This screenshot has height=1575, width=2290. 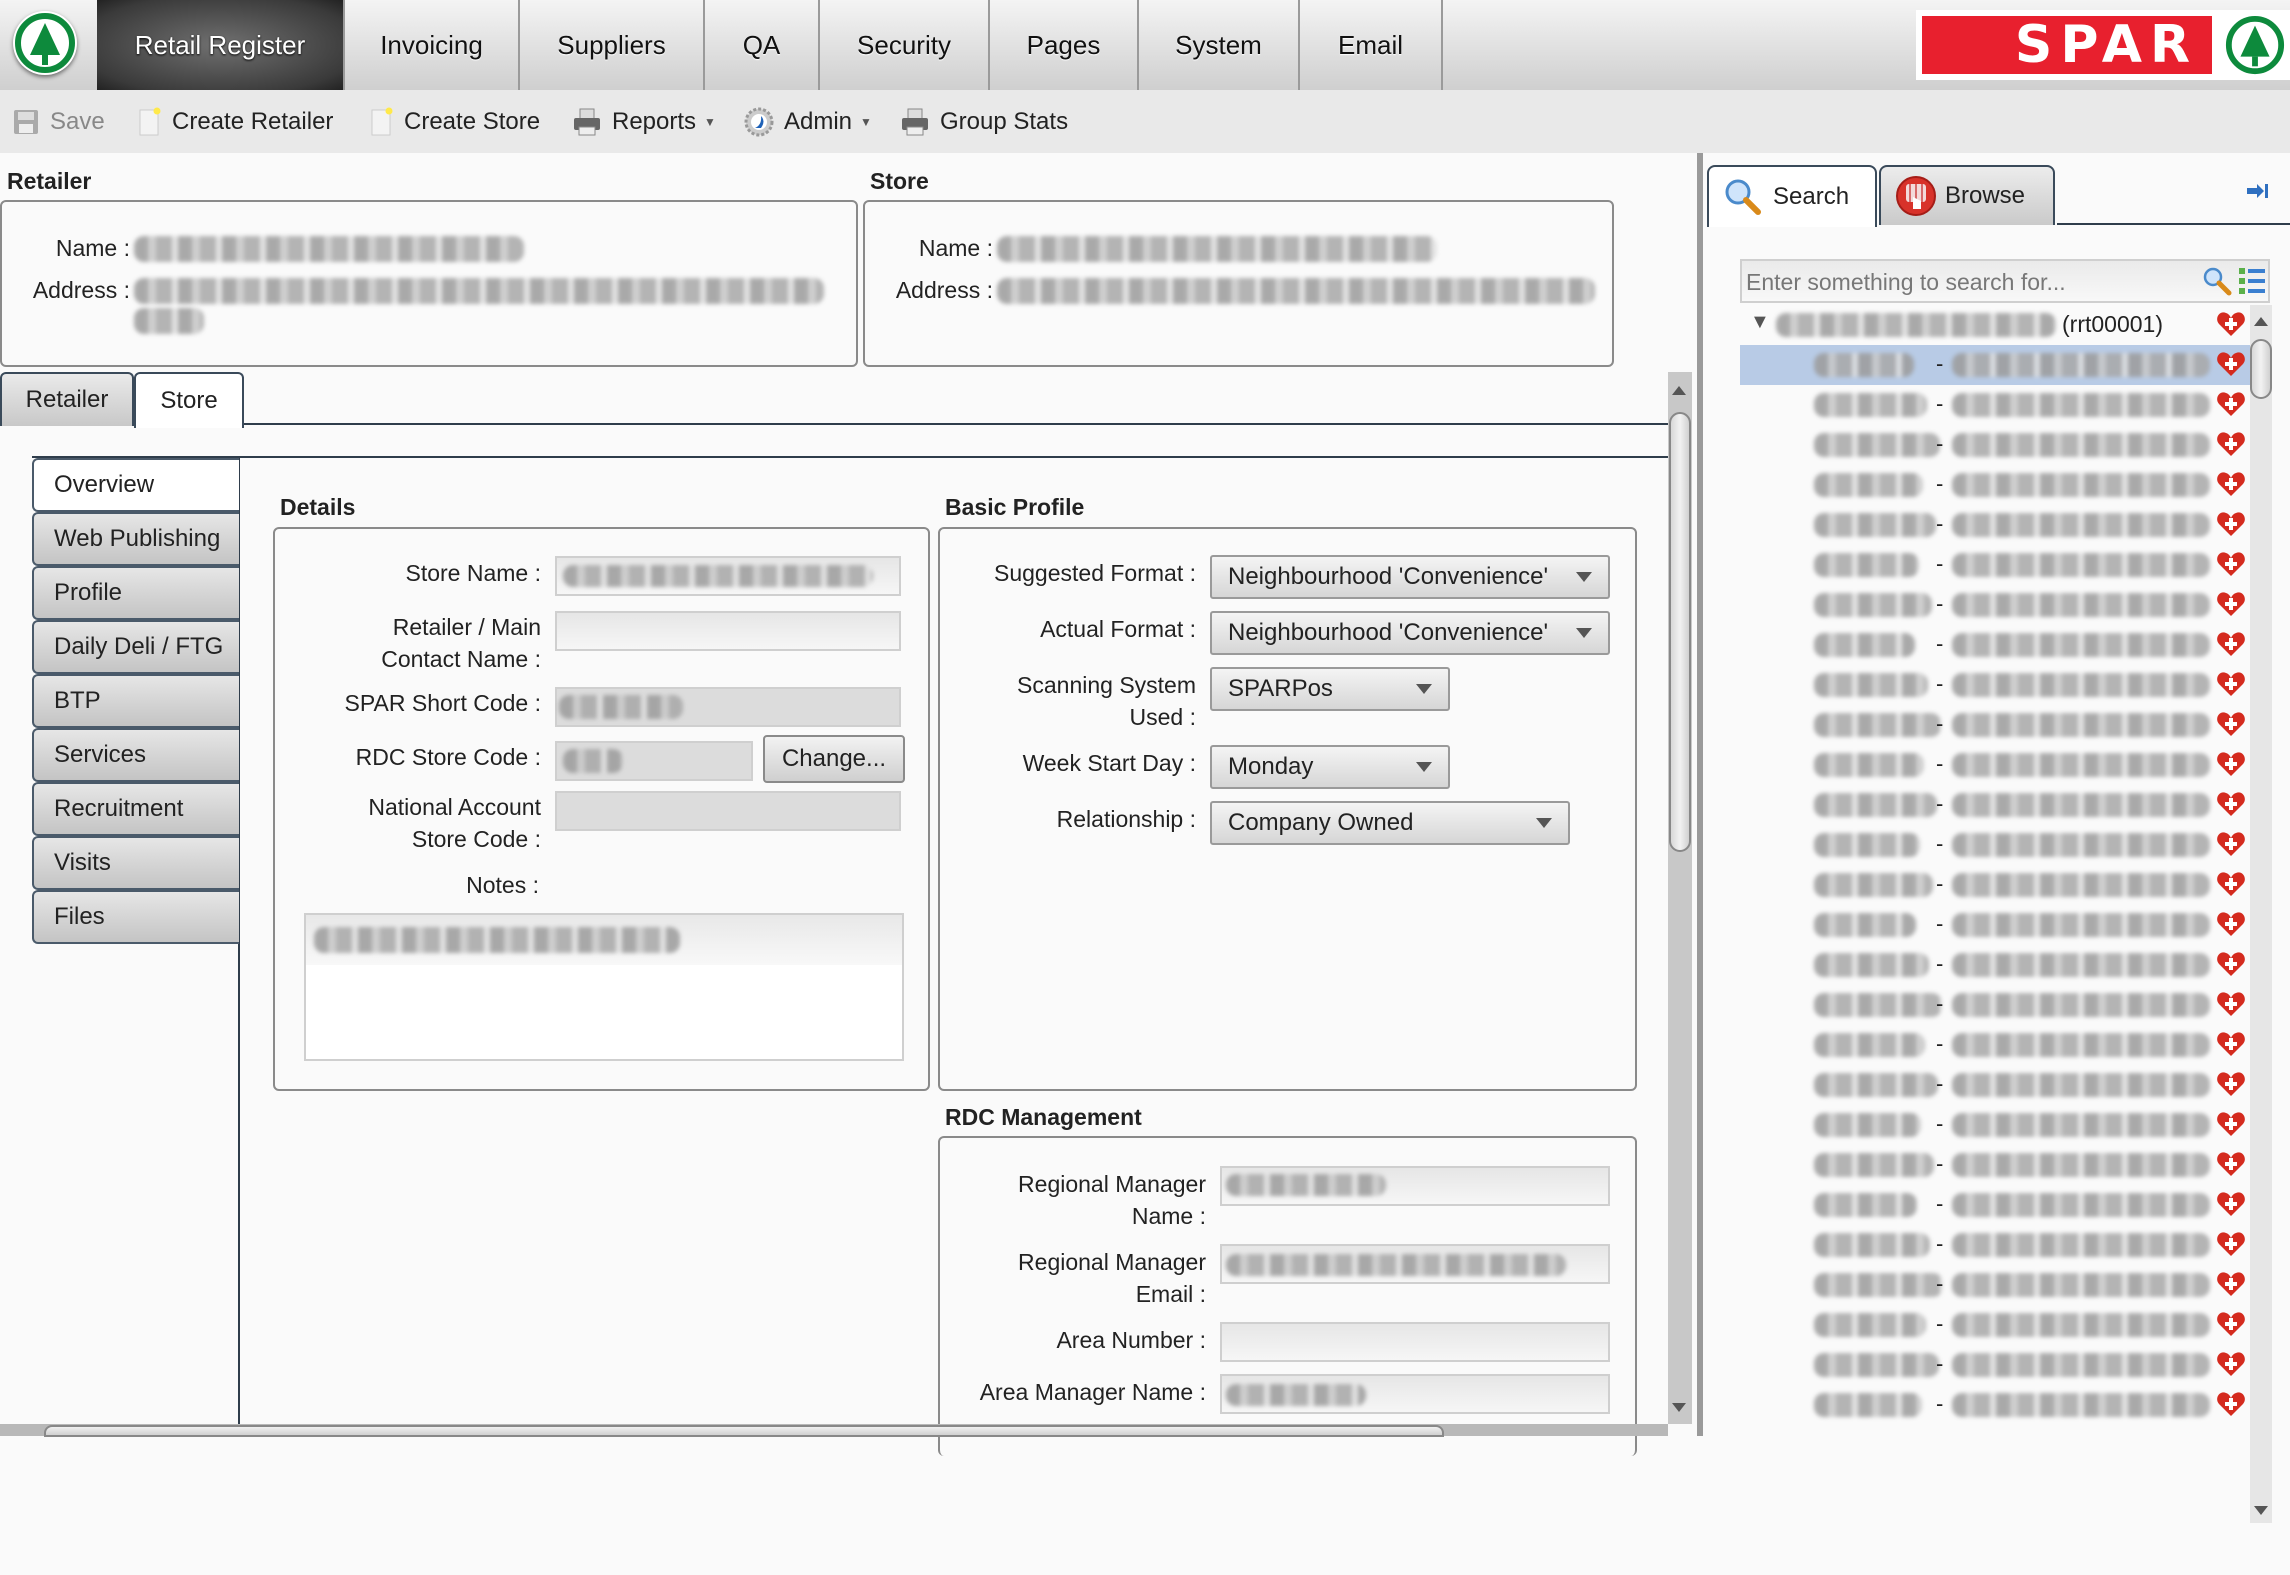 I want to click on spar-short-code-input, so click(x=728, y=707).